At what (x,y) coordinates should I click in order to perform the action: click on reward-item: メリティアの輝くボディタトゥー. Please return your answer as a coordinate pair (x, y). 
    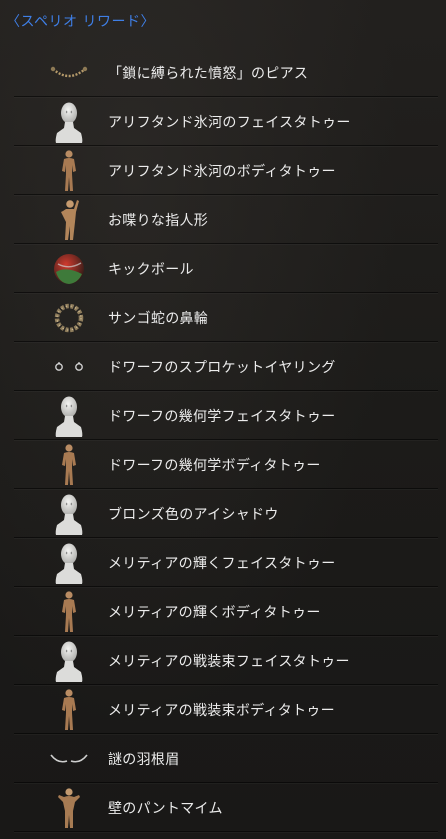
    Looking at the image, I should click on (223, 611).